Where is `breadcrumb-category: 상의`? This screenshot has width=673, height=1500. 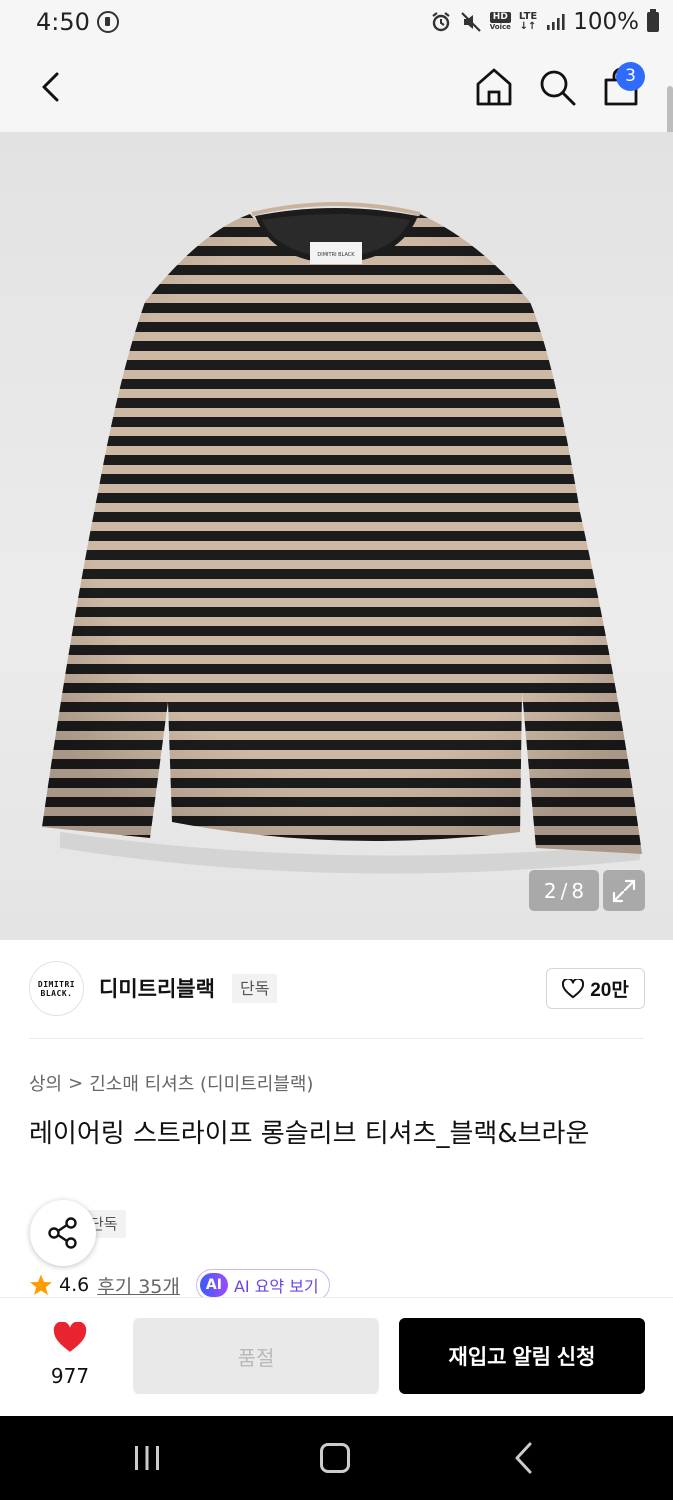 breadcrumb-category: 상의 is located at coordinates (45, 1083).